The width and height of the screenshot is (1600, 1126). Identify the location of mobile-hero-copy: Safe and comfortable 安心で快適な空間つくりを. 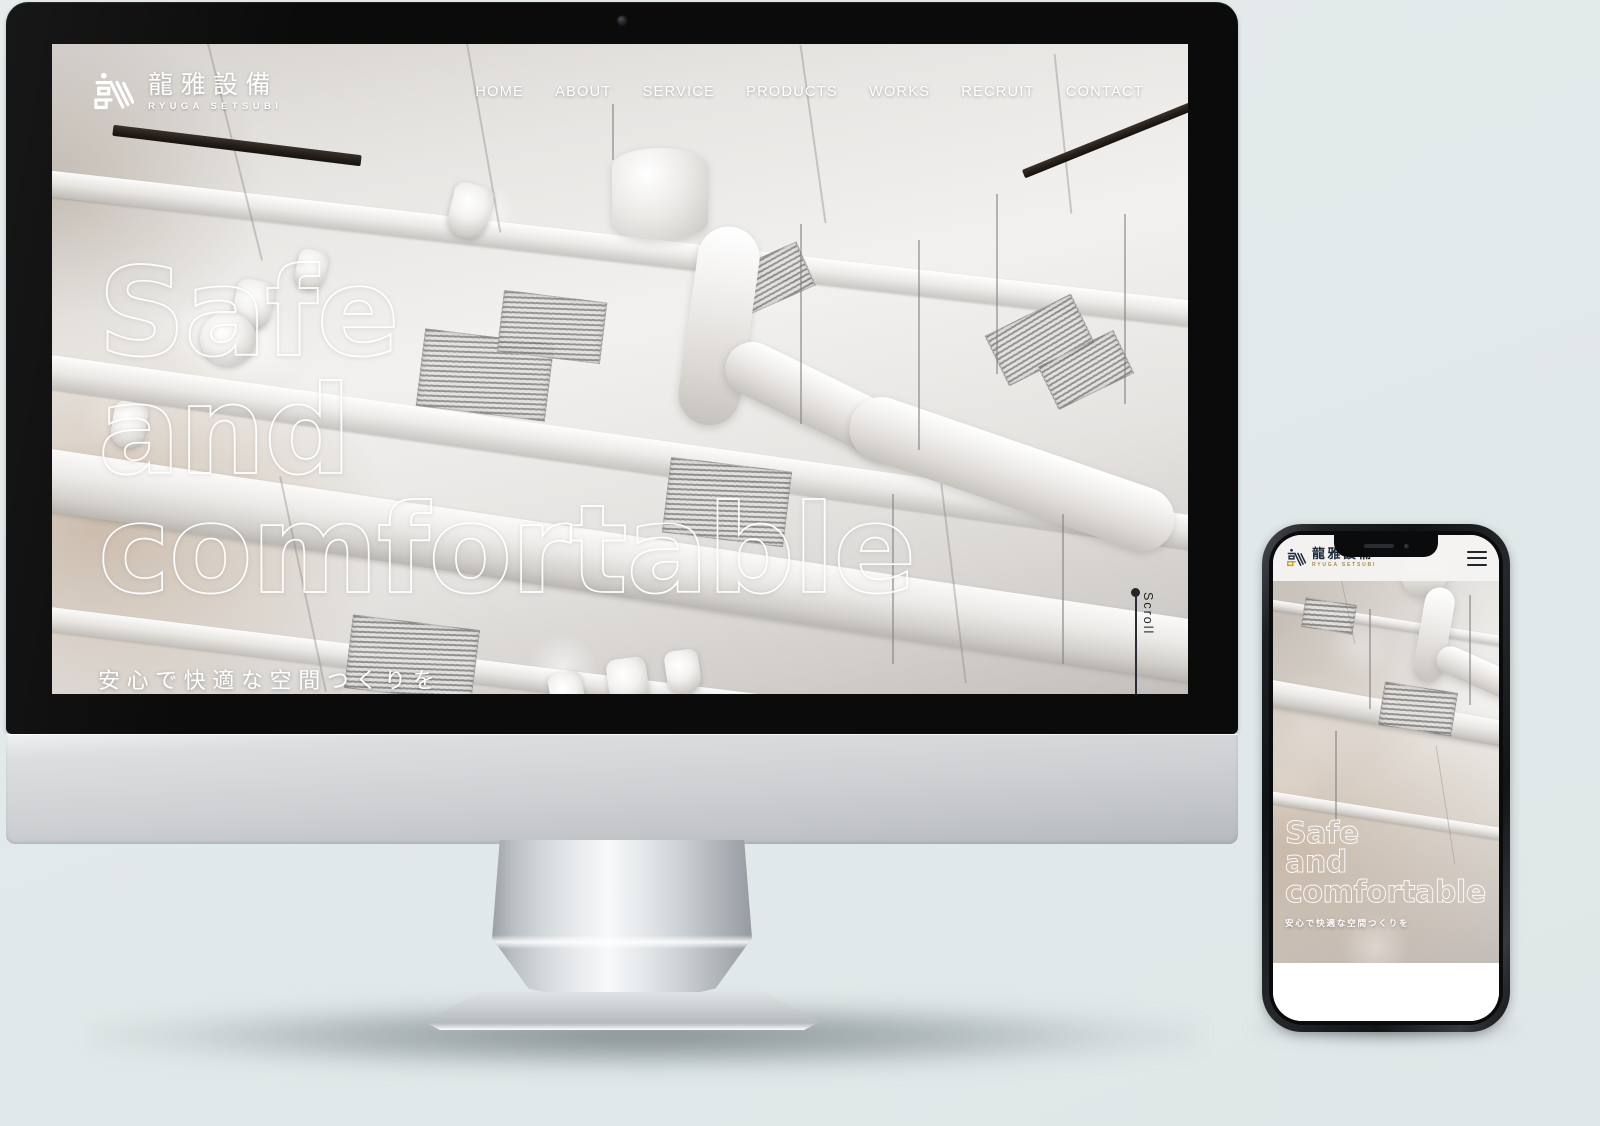
(1386, 872).